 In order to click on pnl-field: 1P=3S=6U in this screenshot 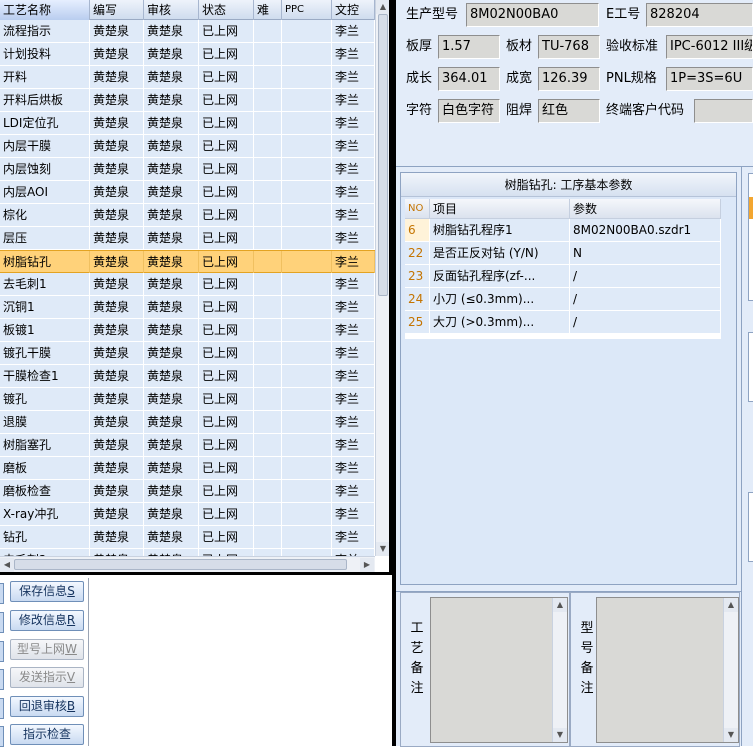, I will do `click(709, 79)`.